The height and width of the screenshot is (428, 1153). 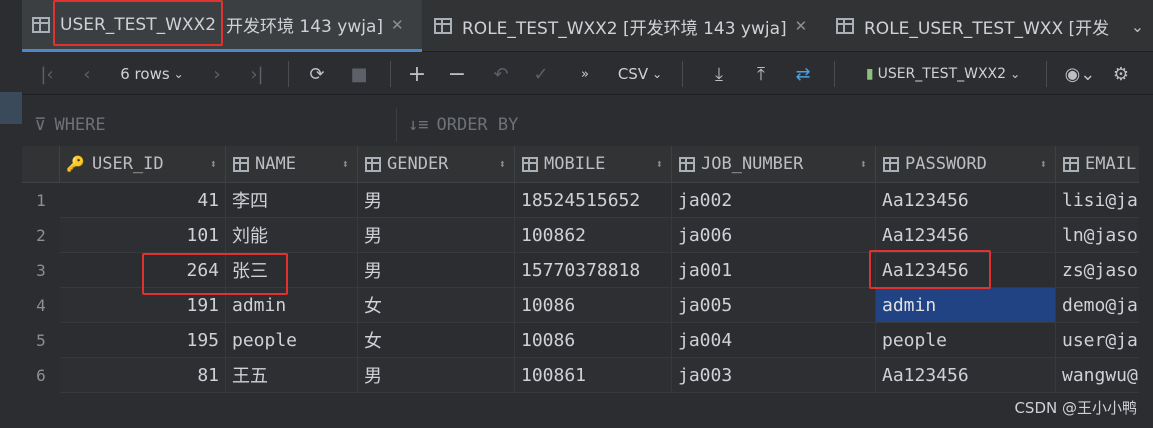 What do you see at coordinates (292, 340) in the screenshot?
I see `table-cell-name: people` at bounding box center [292, 340].